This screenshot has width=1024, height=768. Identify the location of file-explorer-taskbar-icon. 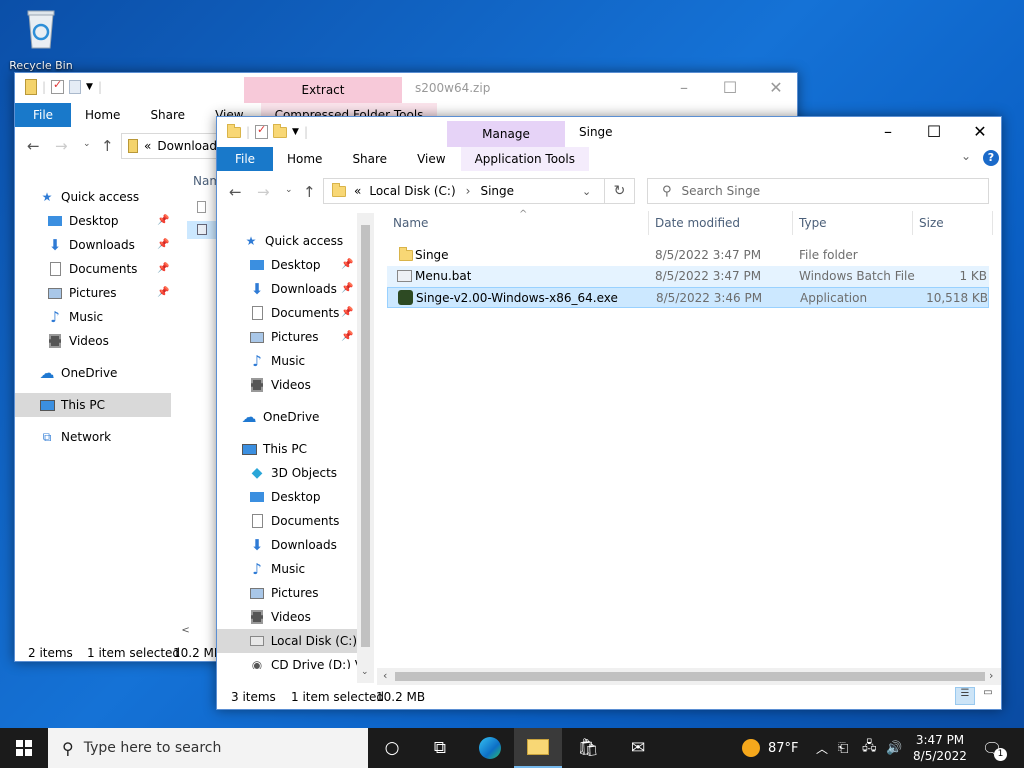
(538, 748).